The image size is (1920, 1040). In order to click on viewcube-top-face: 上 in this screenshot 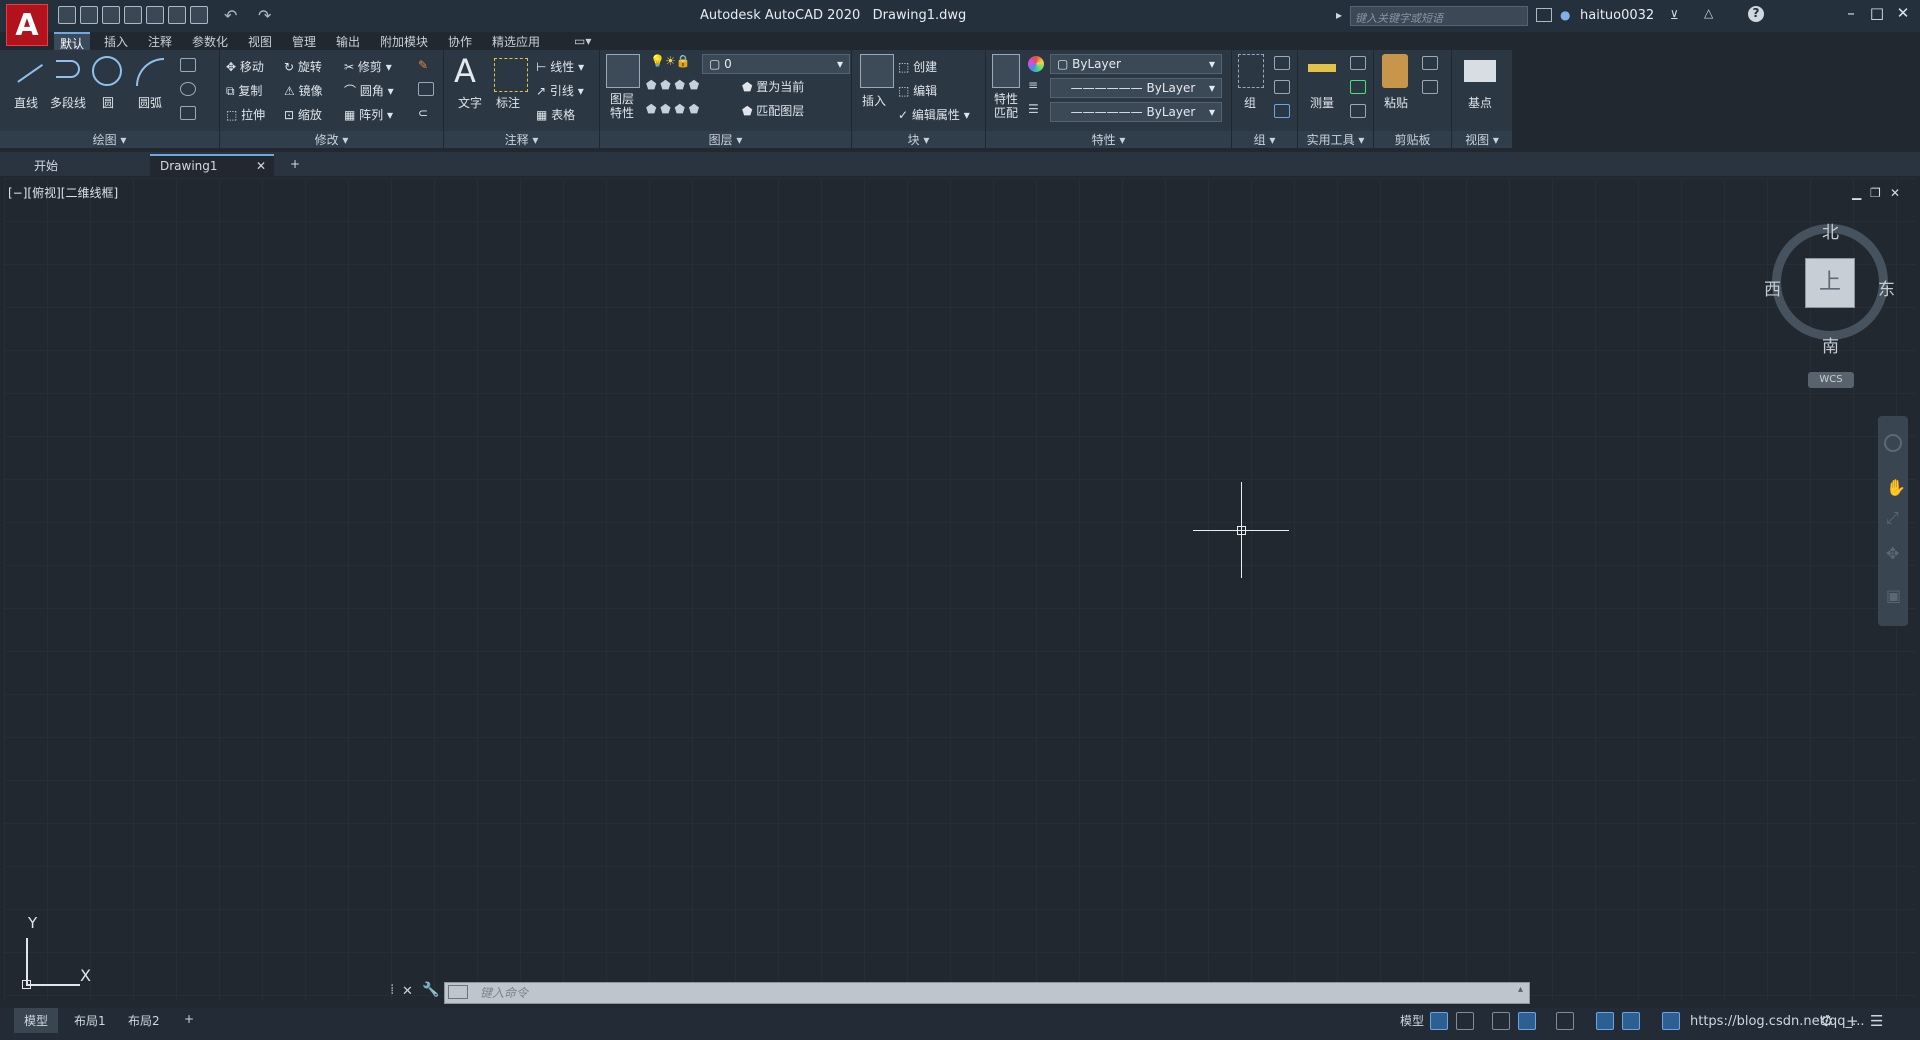, I will do `click(1830, 283)`.